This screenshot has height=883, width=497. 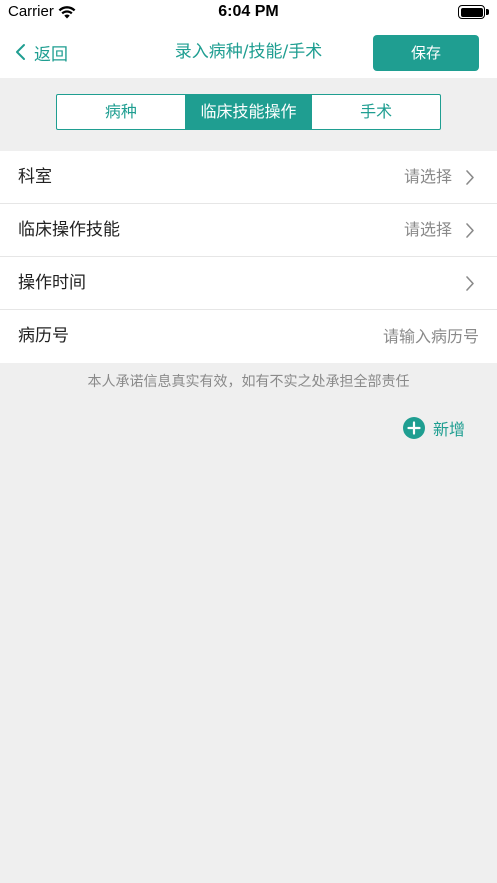 I want to click on clinical-skill-value: 请选择, so click(x=427, y=229).